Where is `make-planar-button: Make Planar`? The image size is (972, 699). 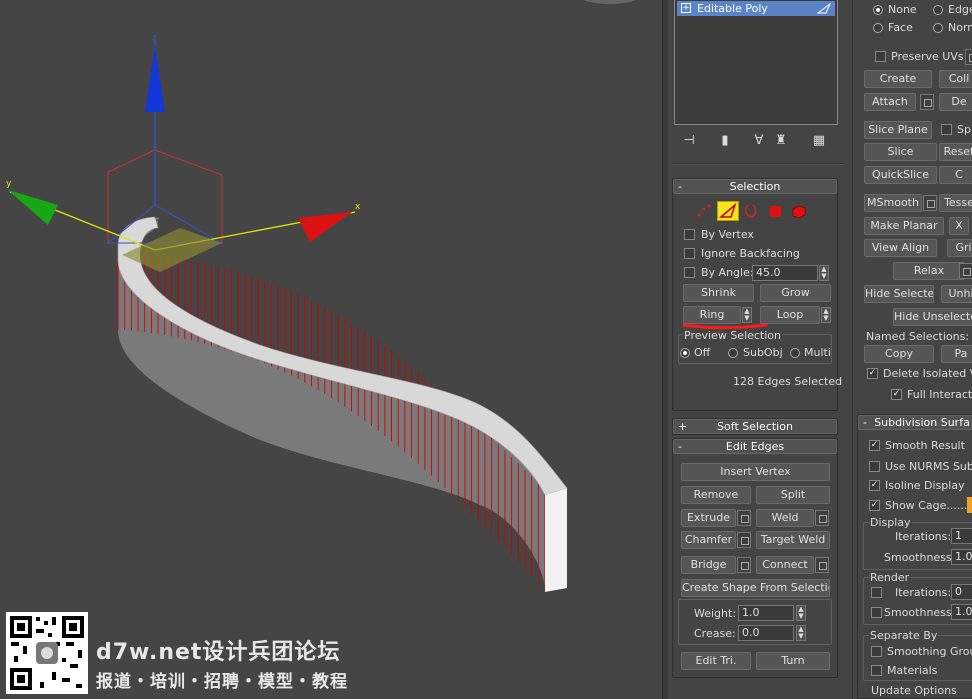 make-planar-button: Make Planar is located at coordinates (904, 226).